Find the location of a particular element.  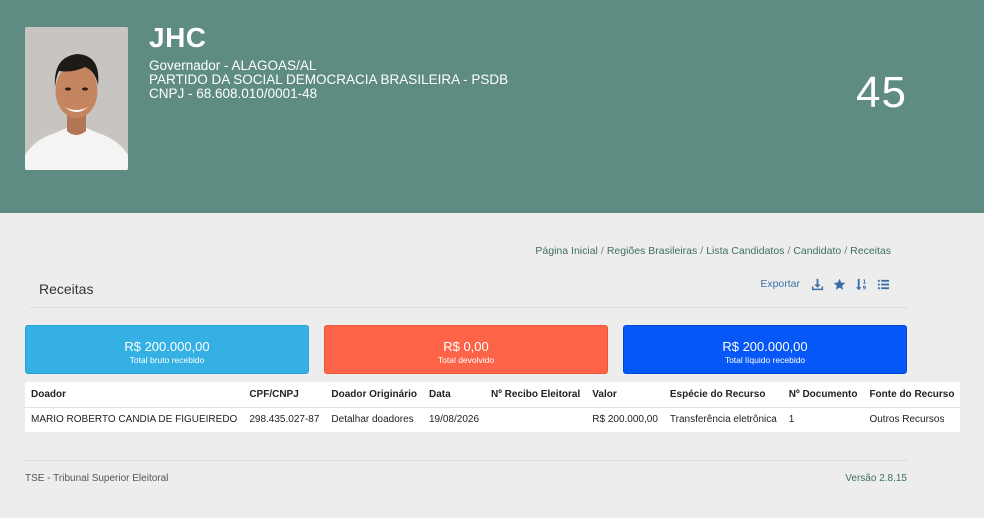

col-doador: Doador is located at coordinates (134, 395).